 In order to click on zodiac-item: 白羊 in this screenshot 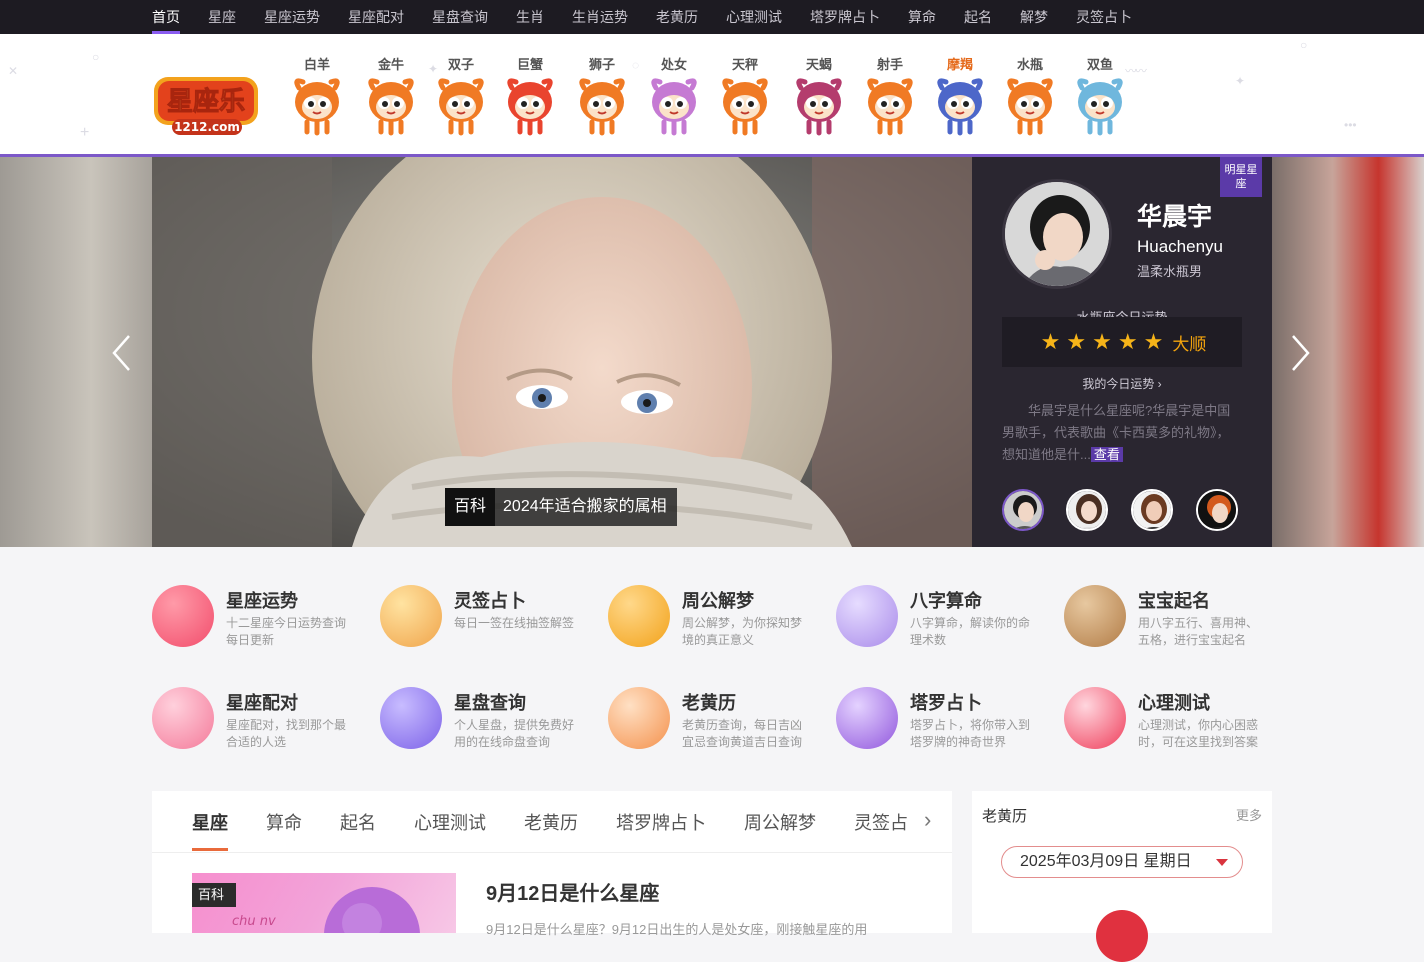, I will do `click(317, 99)`.